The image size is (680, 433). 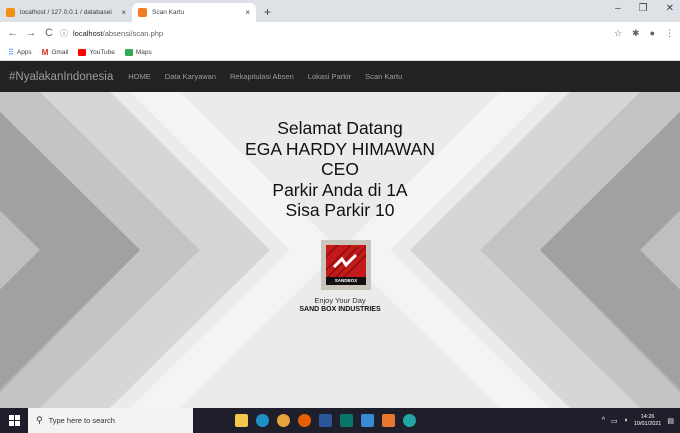 What do you see at coordinates (603, 420) in the screenshot?
I see `chevron-up-icon: ^` at bounding box center [603, 420].